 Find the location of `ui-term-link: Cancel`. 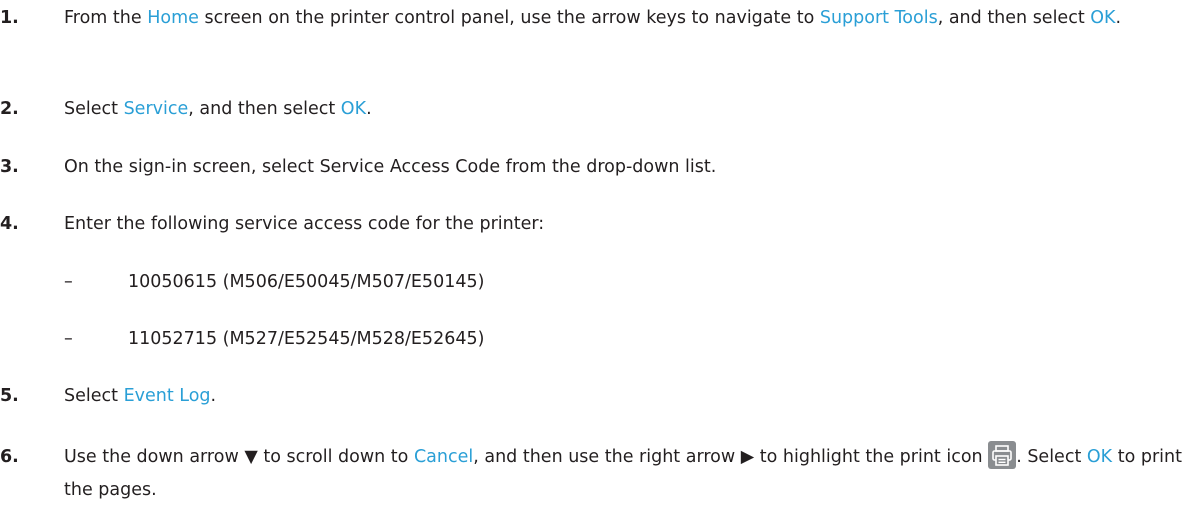

ui-term-link: Cancel is located at coordinates (443, 457).